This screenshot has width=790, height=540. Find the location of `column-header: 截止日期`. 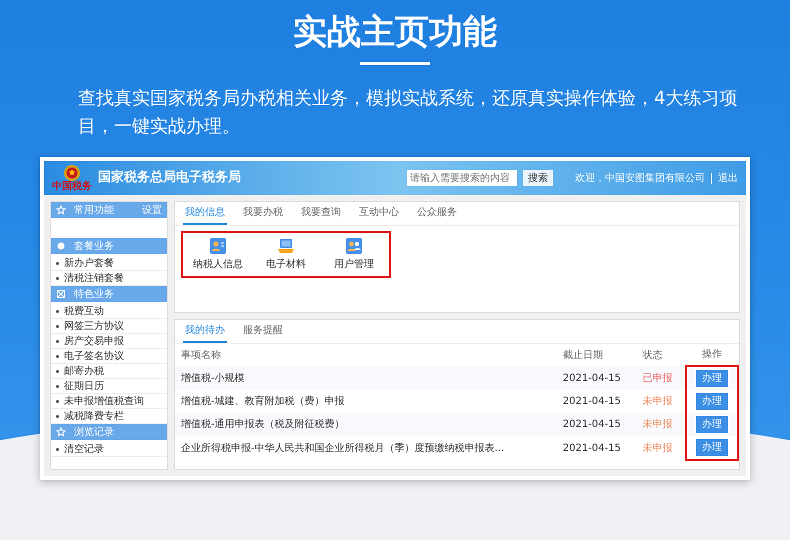

column-header: 截止日期 is located at coordinates (596, 355).